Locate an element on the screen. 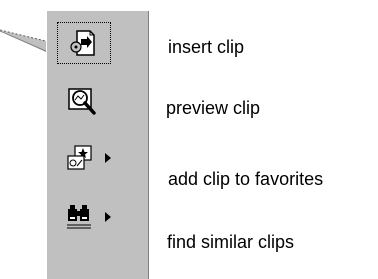 Image resolution: width=378 pixels, height=279 pixels. insert-clip-label: insert clip is located at coordinates (206, 47).